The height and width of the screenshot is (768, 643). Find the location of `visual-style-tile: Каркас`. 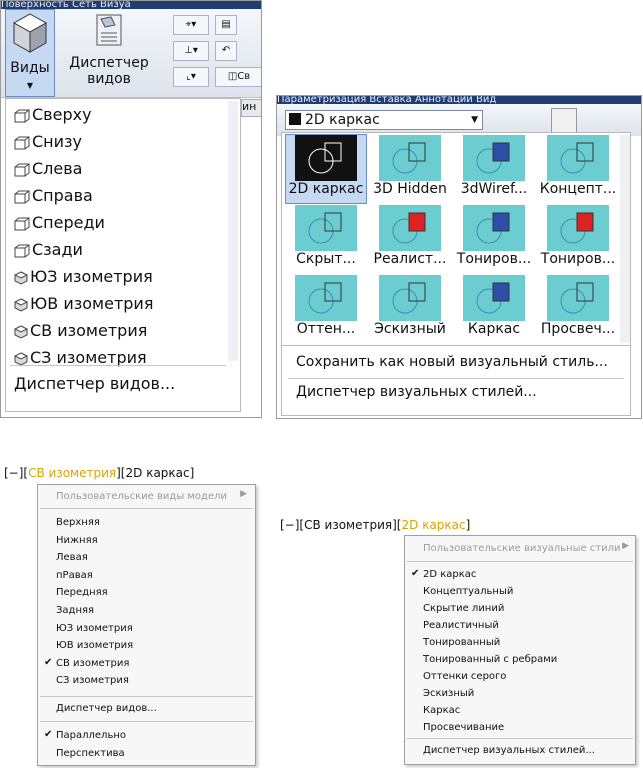

visual-style-tile: Каркас is located at coordinates (494, 309).